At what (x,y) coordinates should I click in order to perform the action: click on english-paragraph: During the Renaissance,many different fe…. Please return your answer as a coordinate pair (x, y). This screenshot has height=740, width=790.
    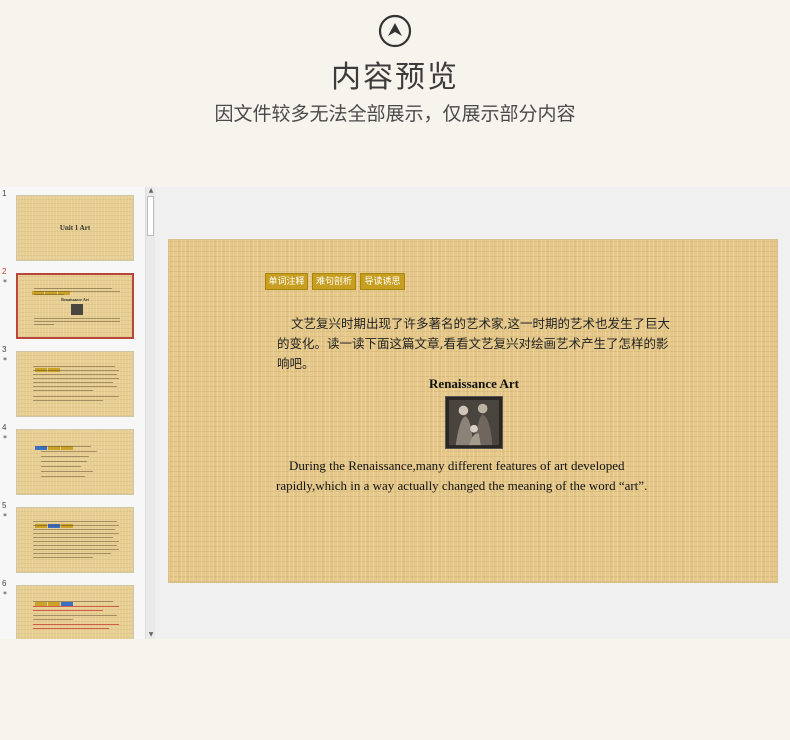
    Looking at the image, I should click on (462, 475).